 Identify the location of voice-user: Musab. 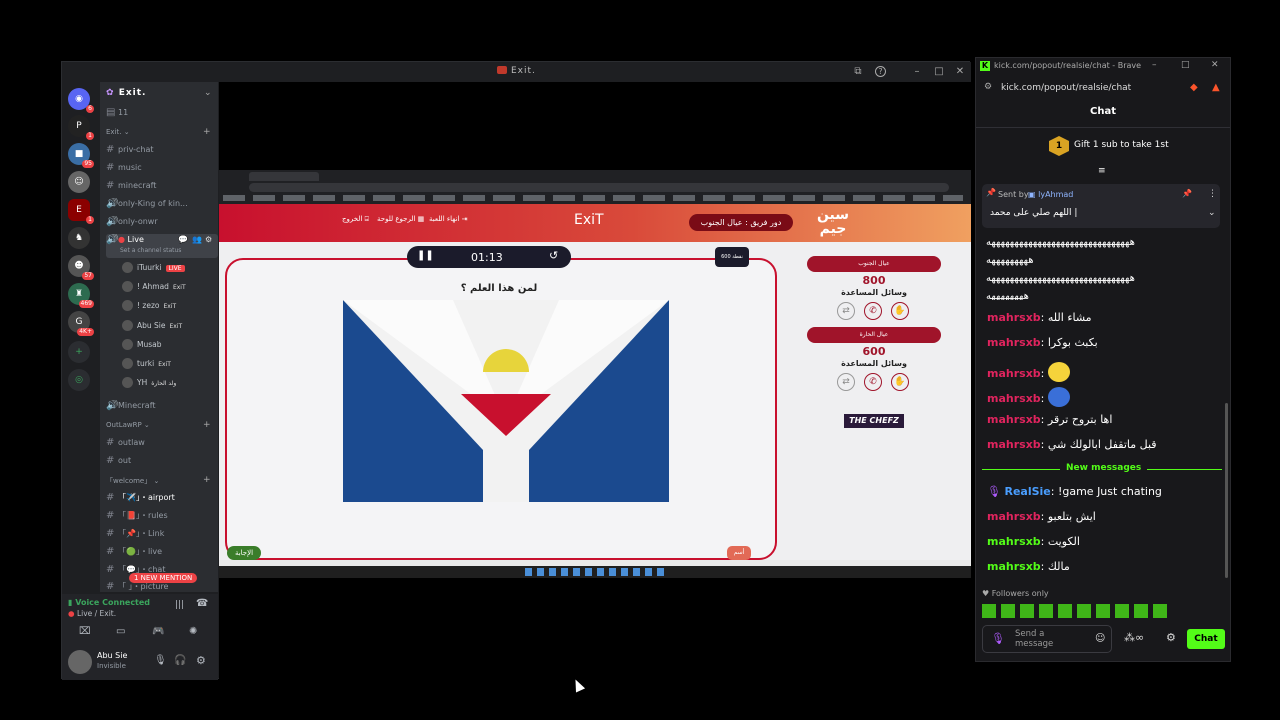
(142, 347).